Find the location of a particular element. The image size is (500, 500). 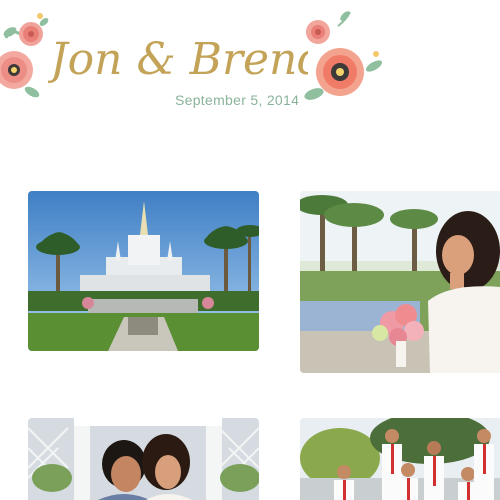

title-text: Jon & Brenda is located at coordinates (178, 59).